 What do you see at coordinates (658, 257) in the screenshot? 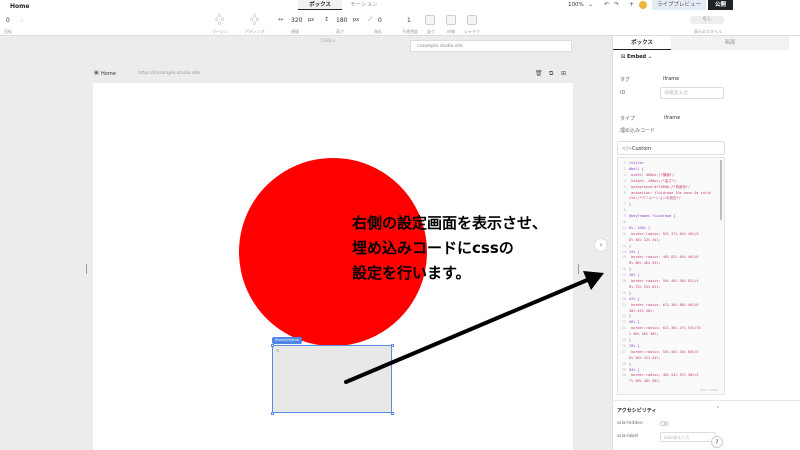
I see `code-line: 15 border-radius: 46% 82% 64% 46%/6` at bounding box center [658, 257].